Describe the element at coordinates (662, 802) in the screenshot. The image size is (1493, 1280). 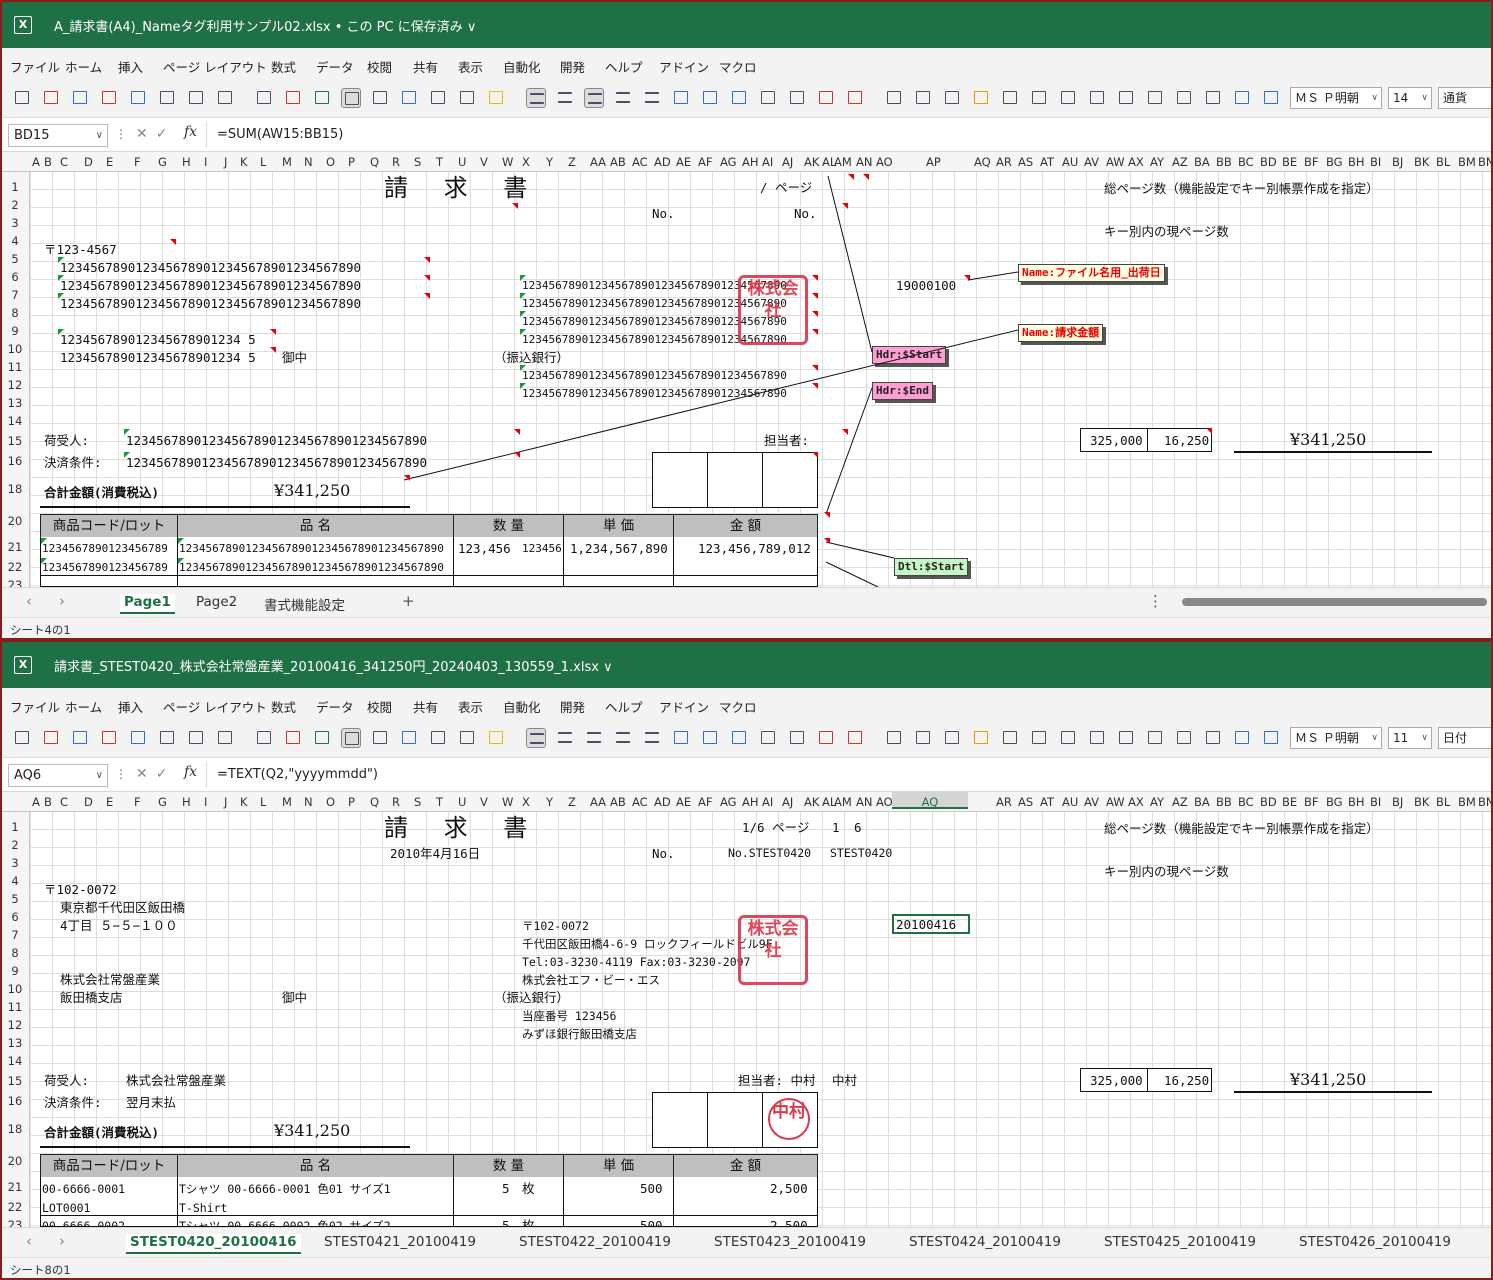
I see `column-header: AD` at that location.